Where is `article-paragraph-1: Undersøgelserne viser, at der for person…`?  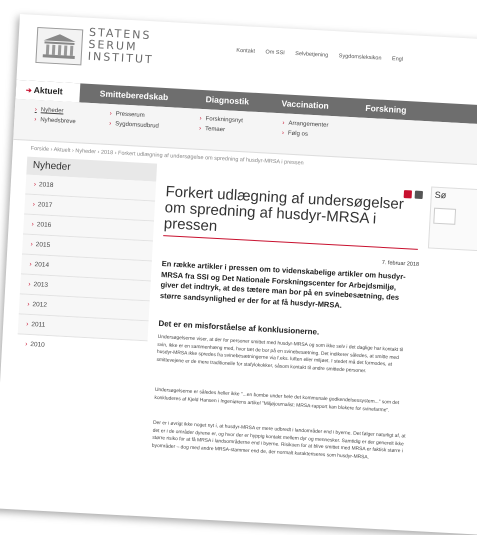 article-paragraph-1: Undersøgelserne viser, at der for person… is located at coordinates (280, 354).